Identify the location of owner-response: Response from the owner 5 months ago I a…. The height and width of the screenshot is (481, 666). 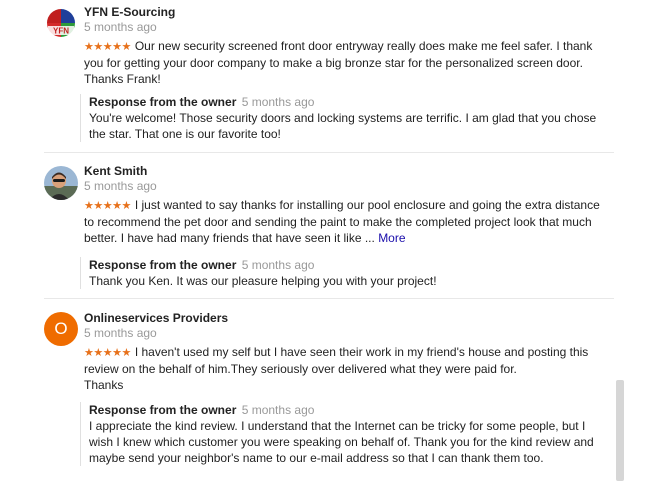
(344, 434).